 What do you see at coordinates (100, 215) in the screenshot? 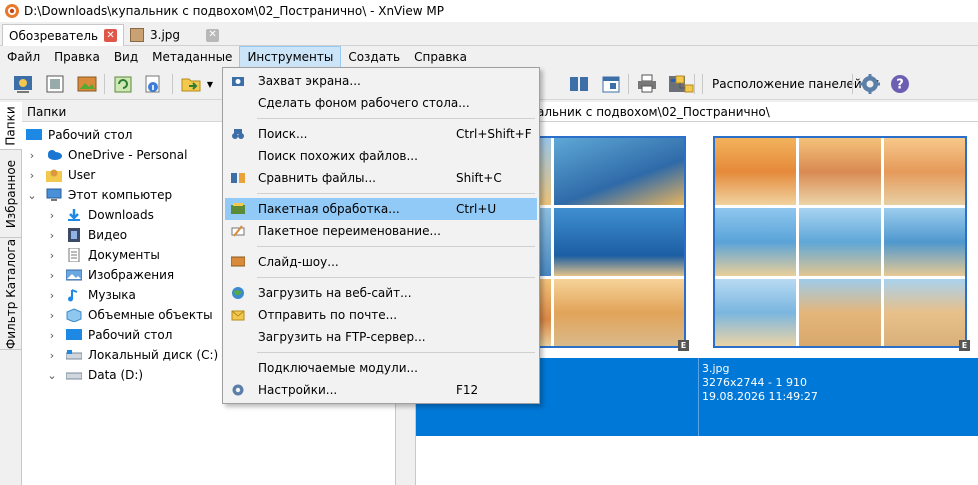
I see `tree-item-downloads: › Downloads` at bounding box center [100, 215].